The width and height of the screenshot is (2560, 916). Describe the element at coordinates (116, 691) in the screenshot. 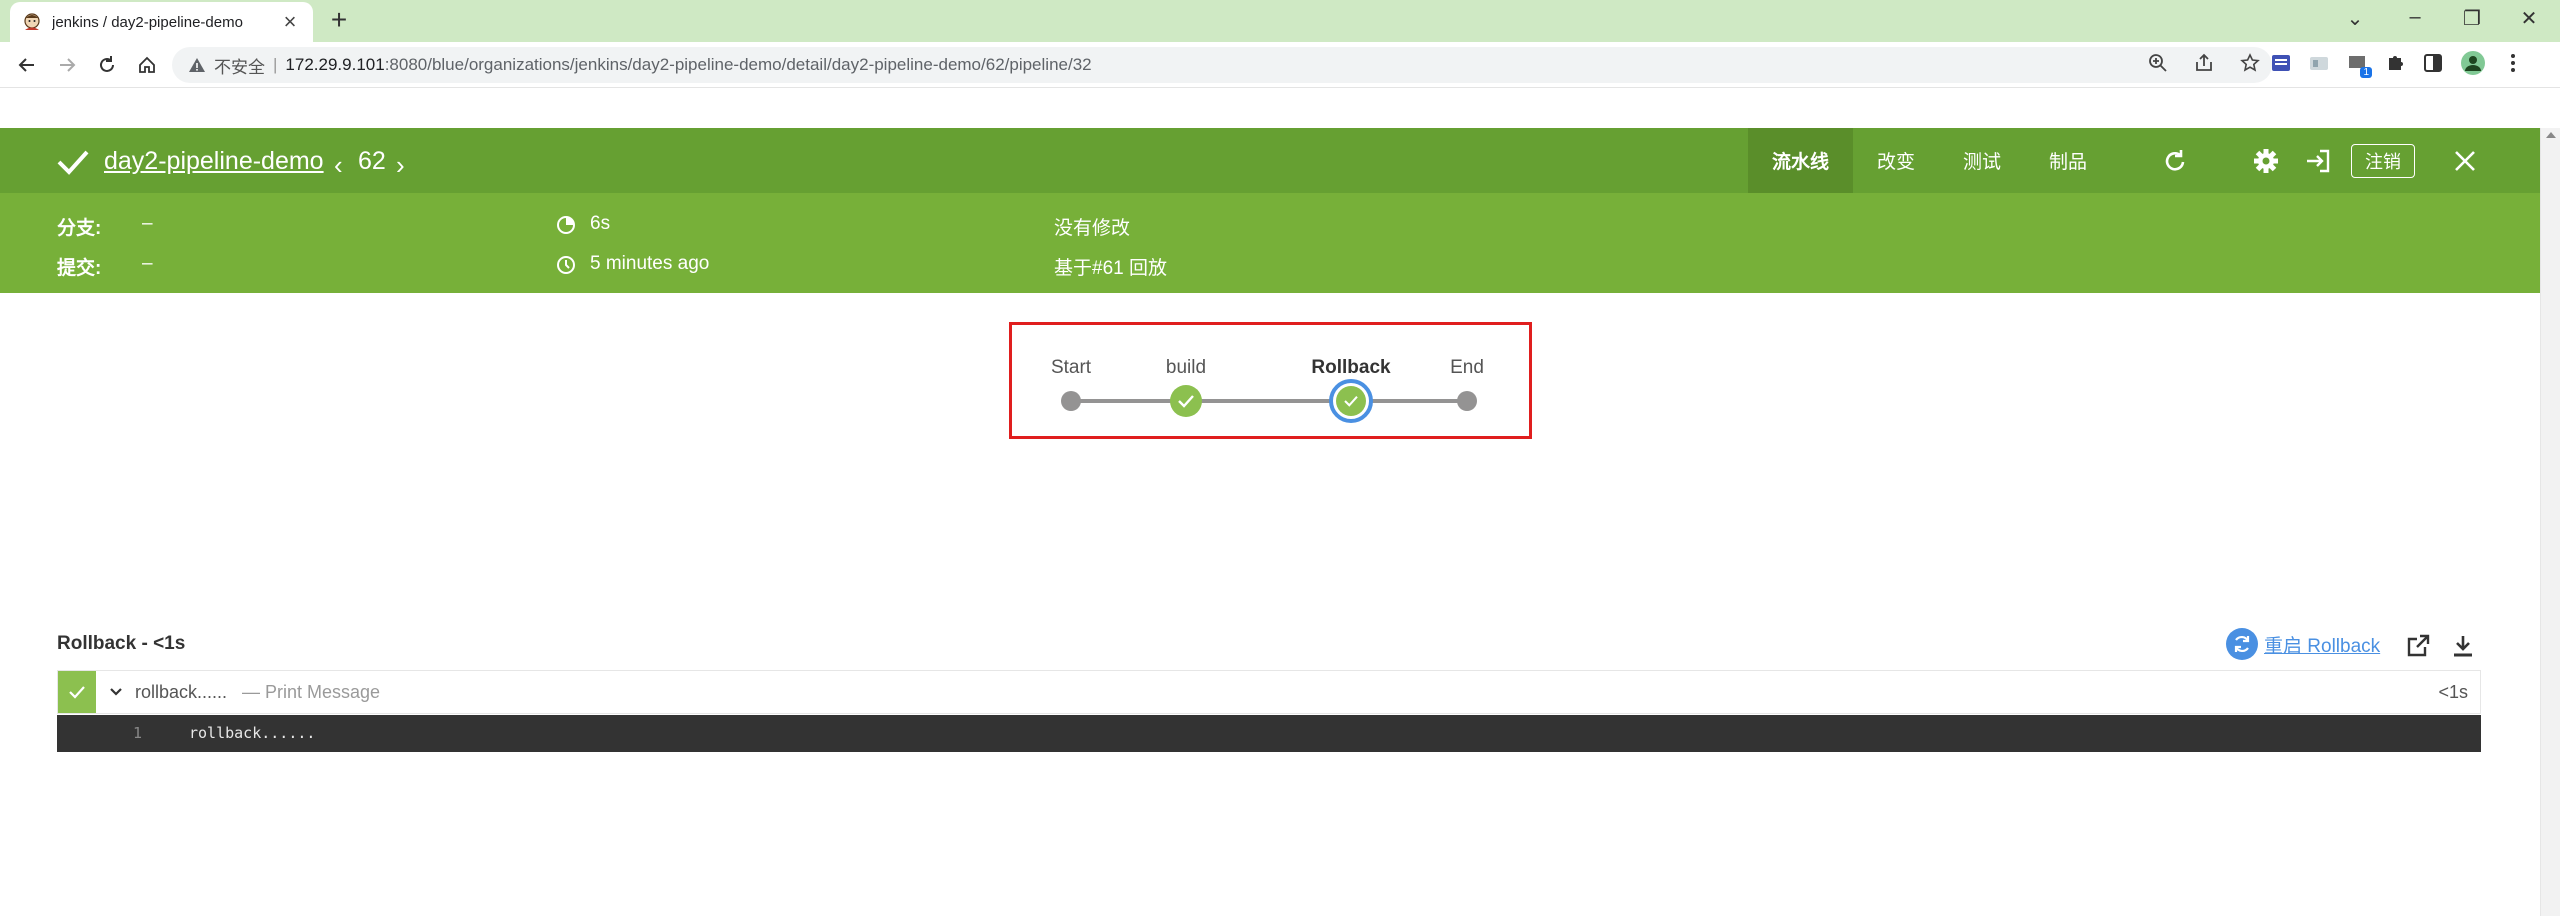

I see `chevron-down-icon` at that location.